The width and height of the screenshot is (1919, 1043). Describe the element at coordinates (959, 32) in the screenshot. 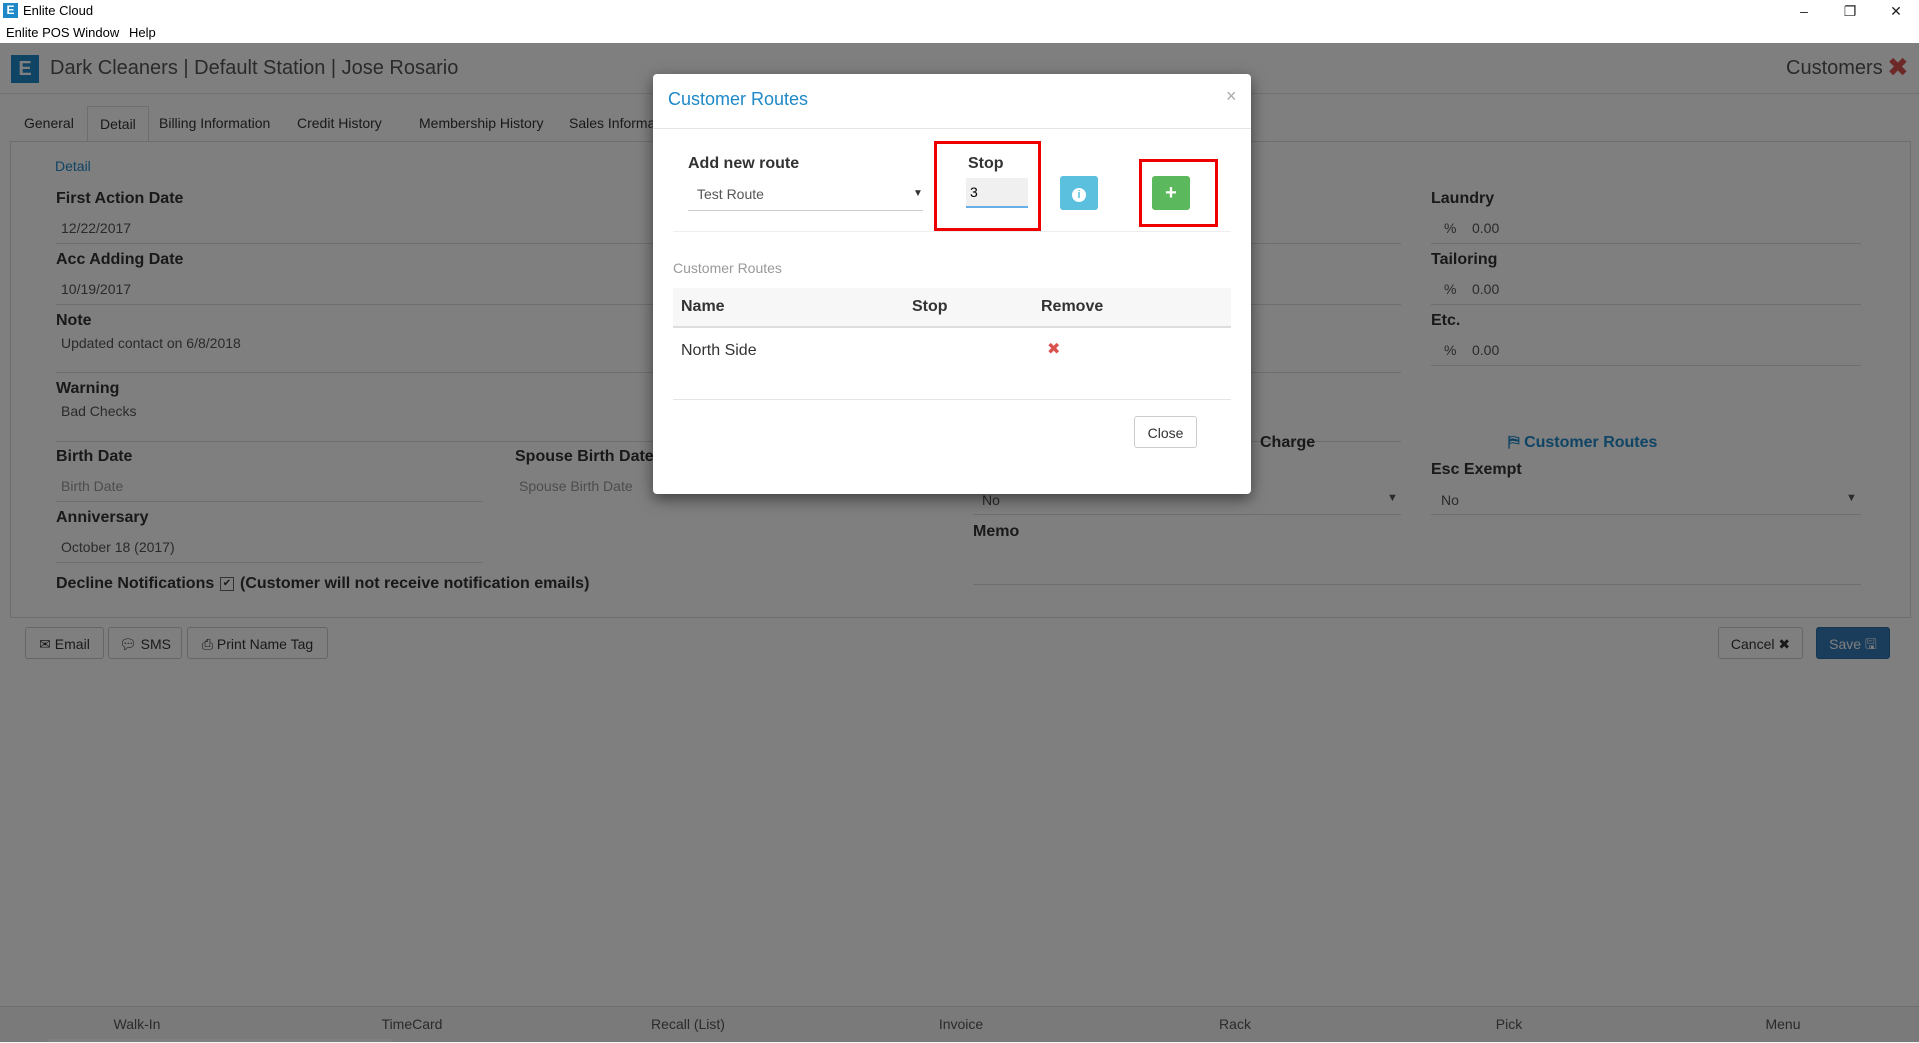

I see `menu-bar: Enlite POS Window Help` at that location.